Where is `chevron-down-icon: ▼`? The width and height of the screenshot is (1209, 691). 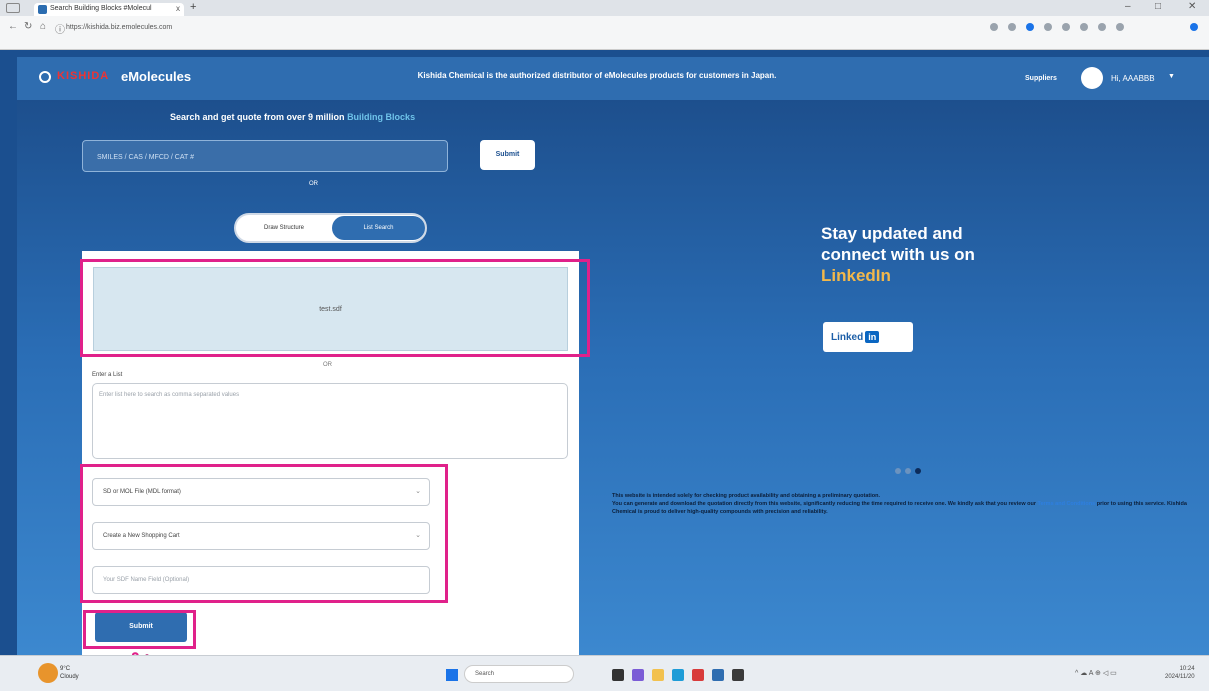 chevron-down-icon: ▼ is located at coordinates (1171, 76).